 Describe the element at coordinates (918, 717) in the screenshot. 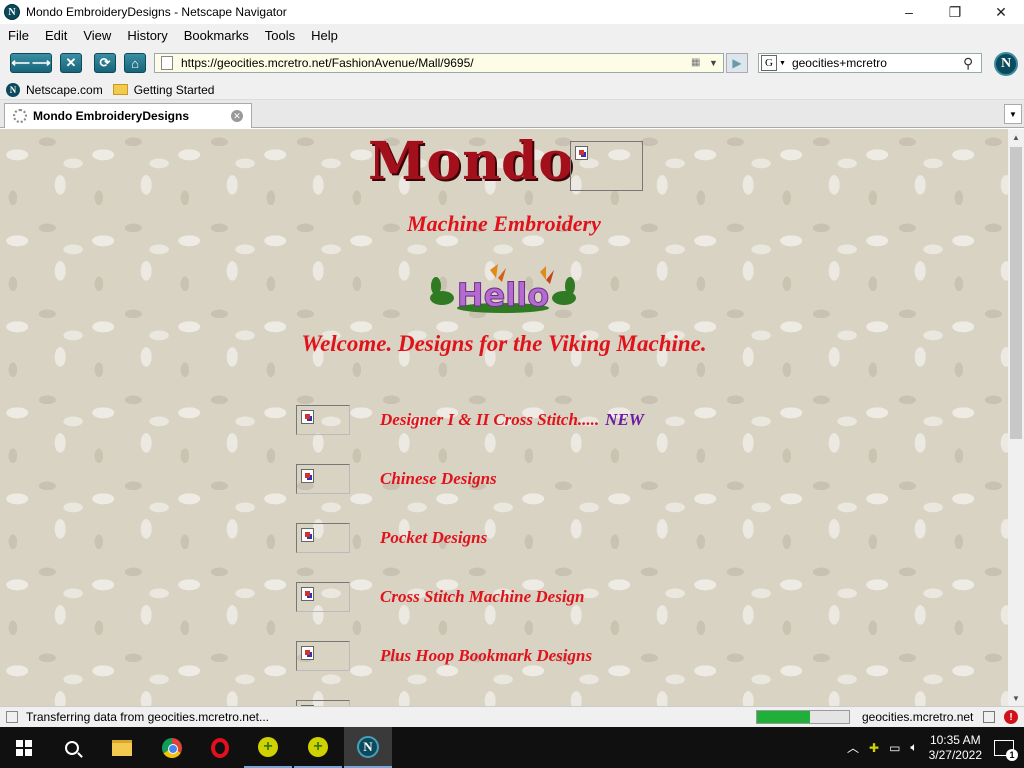

I see `status-domain: geocities.mcretro.net` at that location.